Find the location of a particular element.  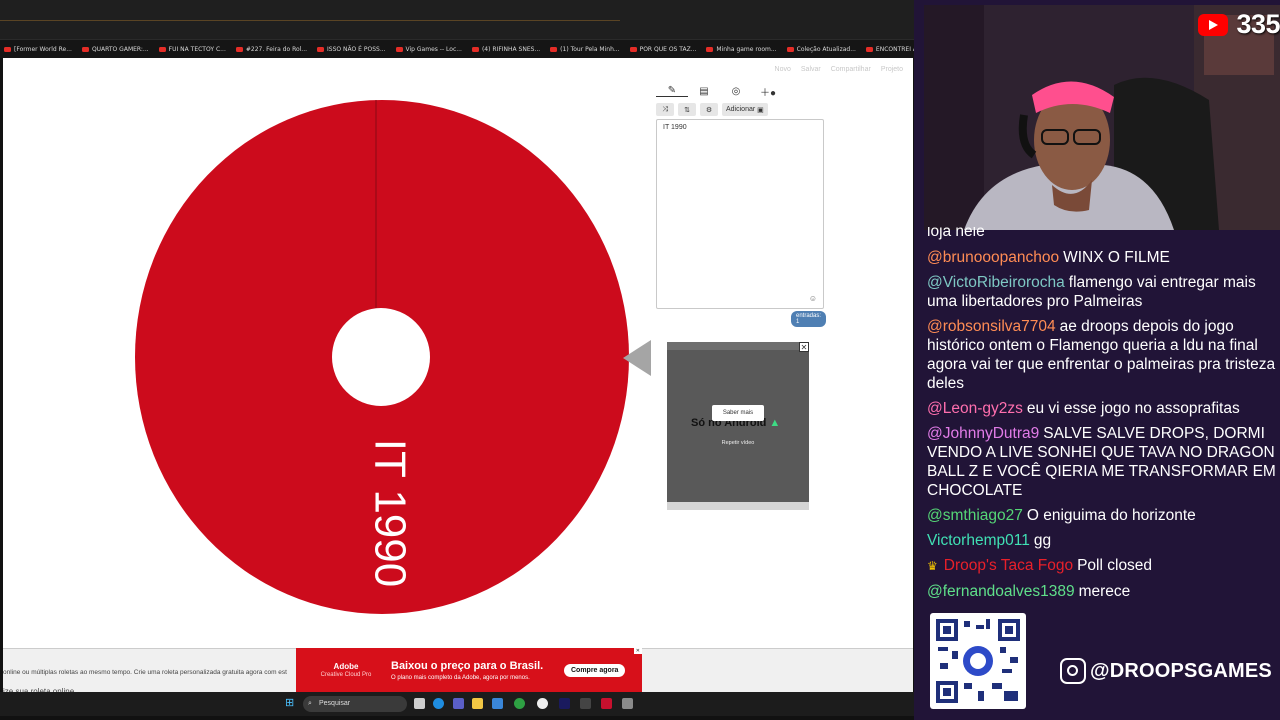

red-app-icon is located at coordinates (606, 703).